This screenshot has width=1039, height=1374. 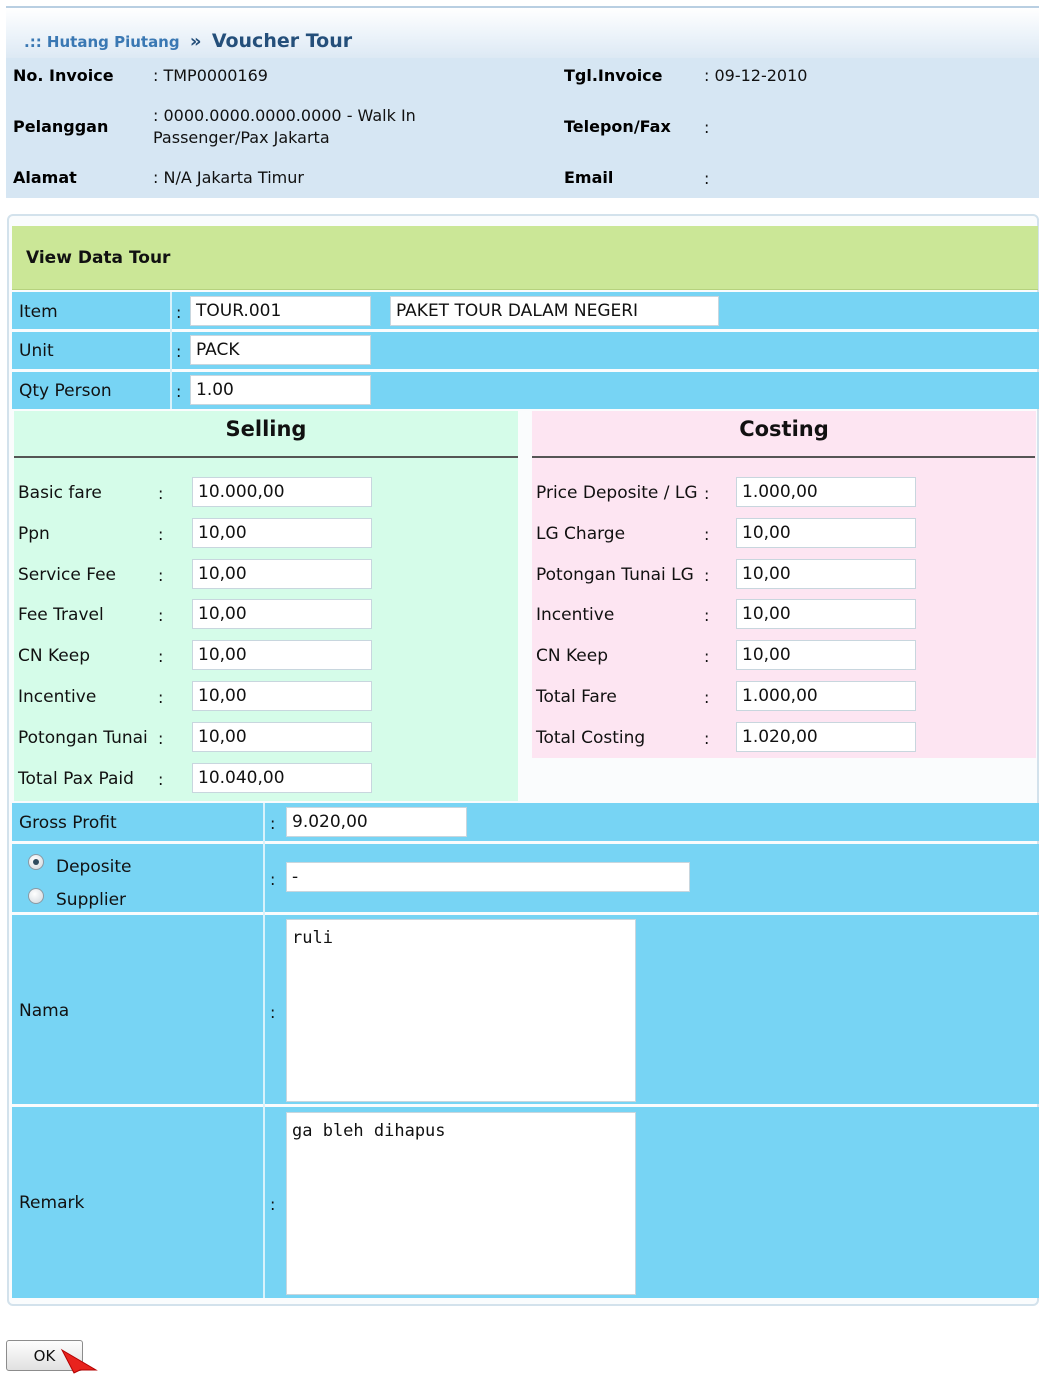 What do you see at coordinates (581, 533) in the screenshot?
I see `costing-row-label: LG Charge` at bounding box center [581, 533].